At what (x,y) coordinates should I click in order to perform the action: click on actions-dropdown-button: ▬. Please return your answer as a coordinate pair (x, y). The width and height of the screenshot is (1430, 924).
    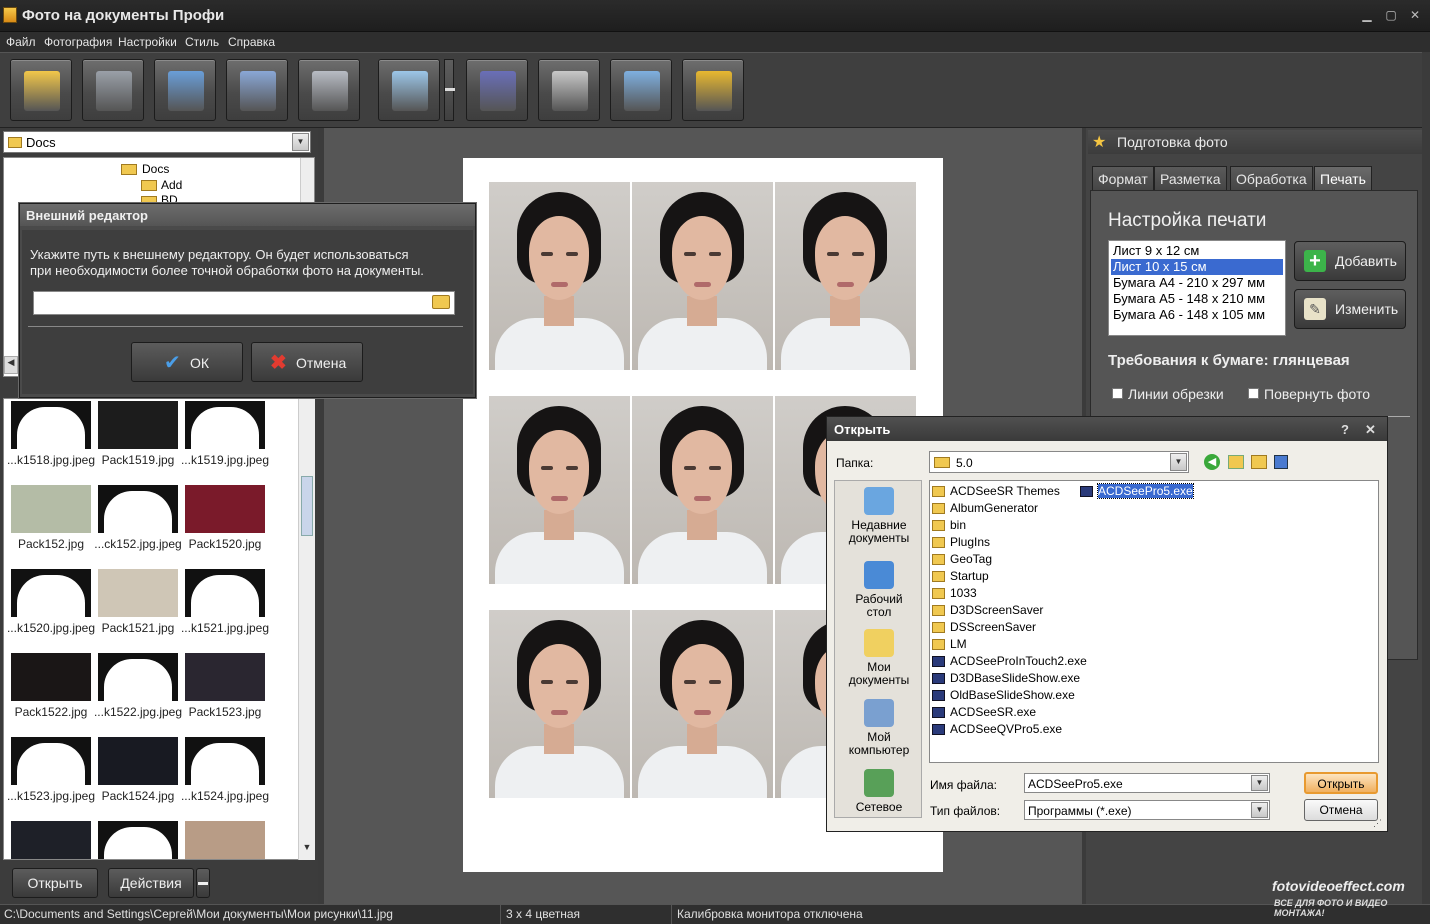
    Looking at the image, I should click on (203, 883).